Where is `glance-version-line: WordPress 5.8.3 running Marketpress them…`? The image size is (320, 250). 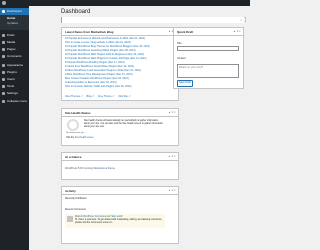
glance-version-line: WordPress 5.8.3 running Marketpress them… is located at coordinates (90, 168).